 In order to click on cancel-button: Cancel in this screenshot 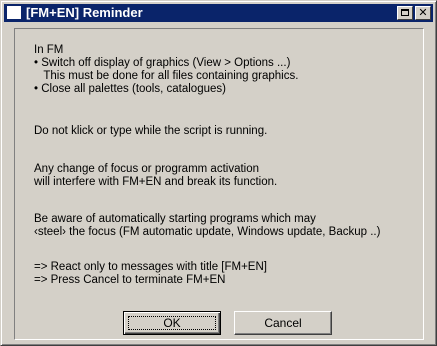, I will do `click(283, 323)`.